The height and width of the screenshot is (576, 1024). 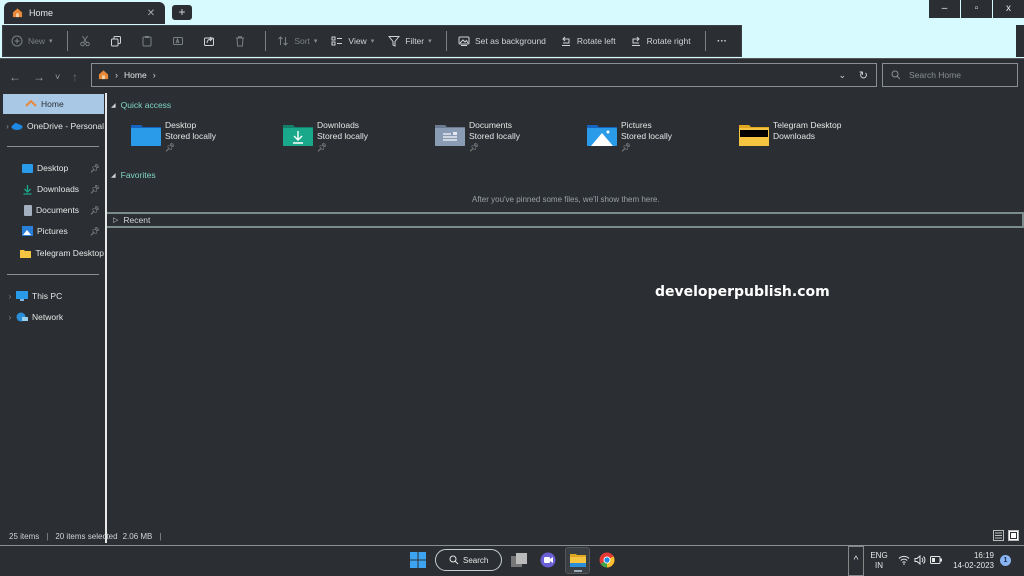 I want to click on active-indicator, so click(x=578, y=571).